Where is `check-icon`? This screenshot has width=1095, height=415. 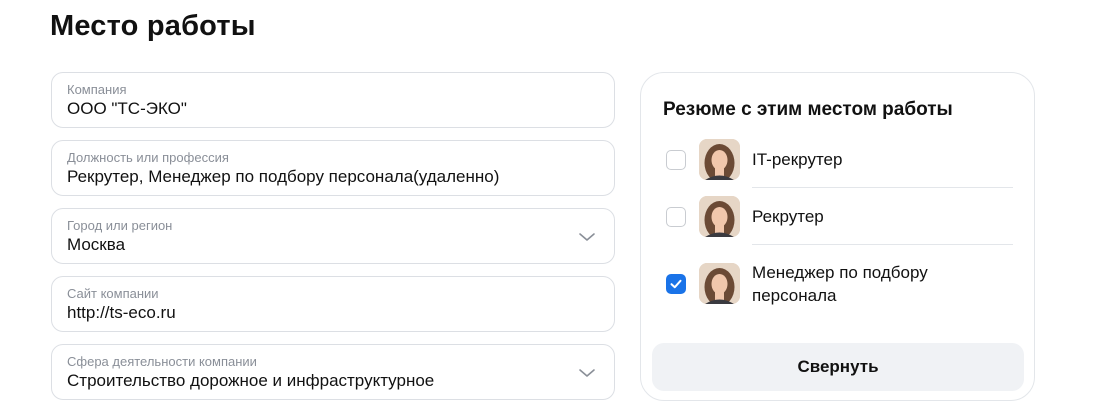 check-icon is located at coordinates (676, 284).